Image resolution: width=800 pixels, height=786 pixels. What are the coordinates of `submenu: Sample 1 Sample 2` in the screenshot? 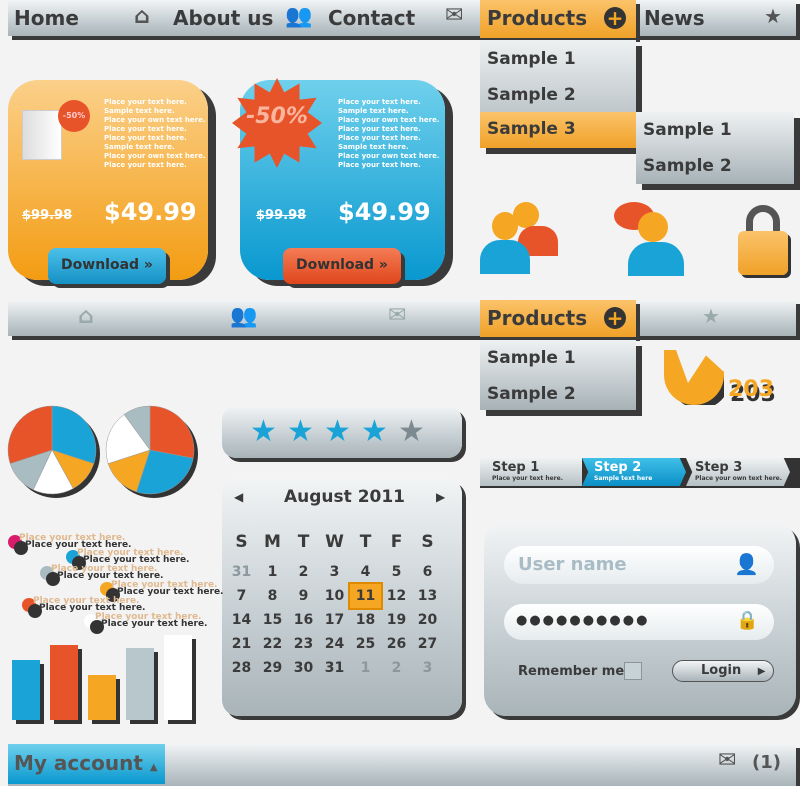 It's located at (715, 148).